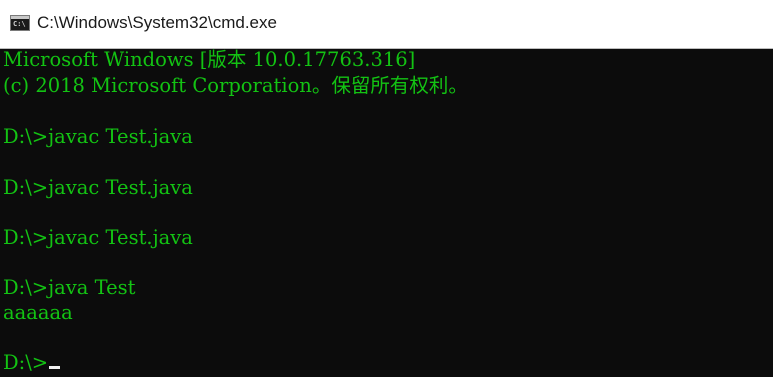 This screenshot has width=773, height=377. What do you see at coordinates (69, 287) in the screenshot?
I see `console-line-command: D:\>java Test` at bounding box center [69, 287].